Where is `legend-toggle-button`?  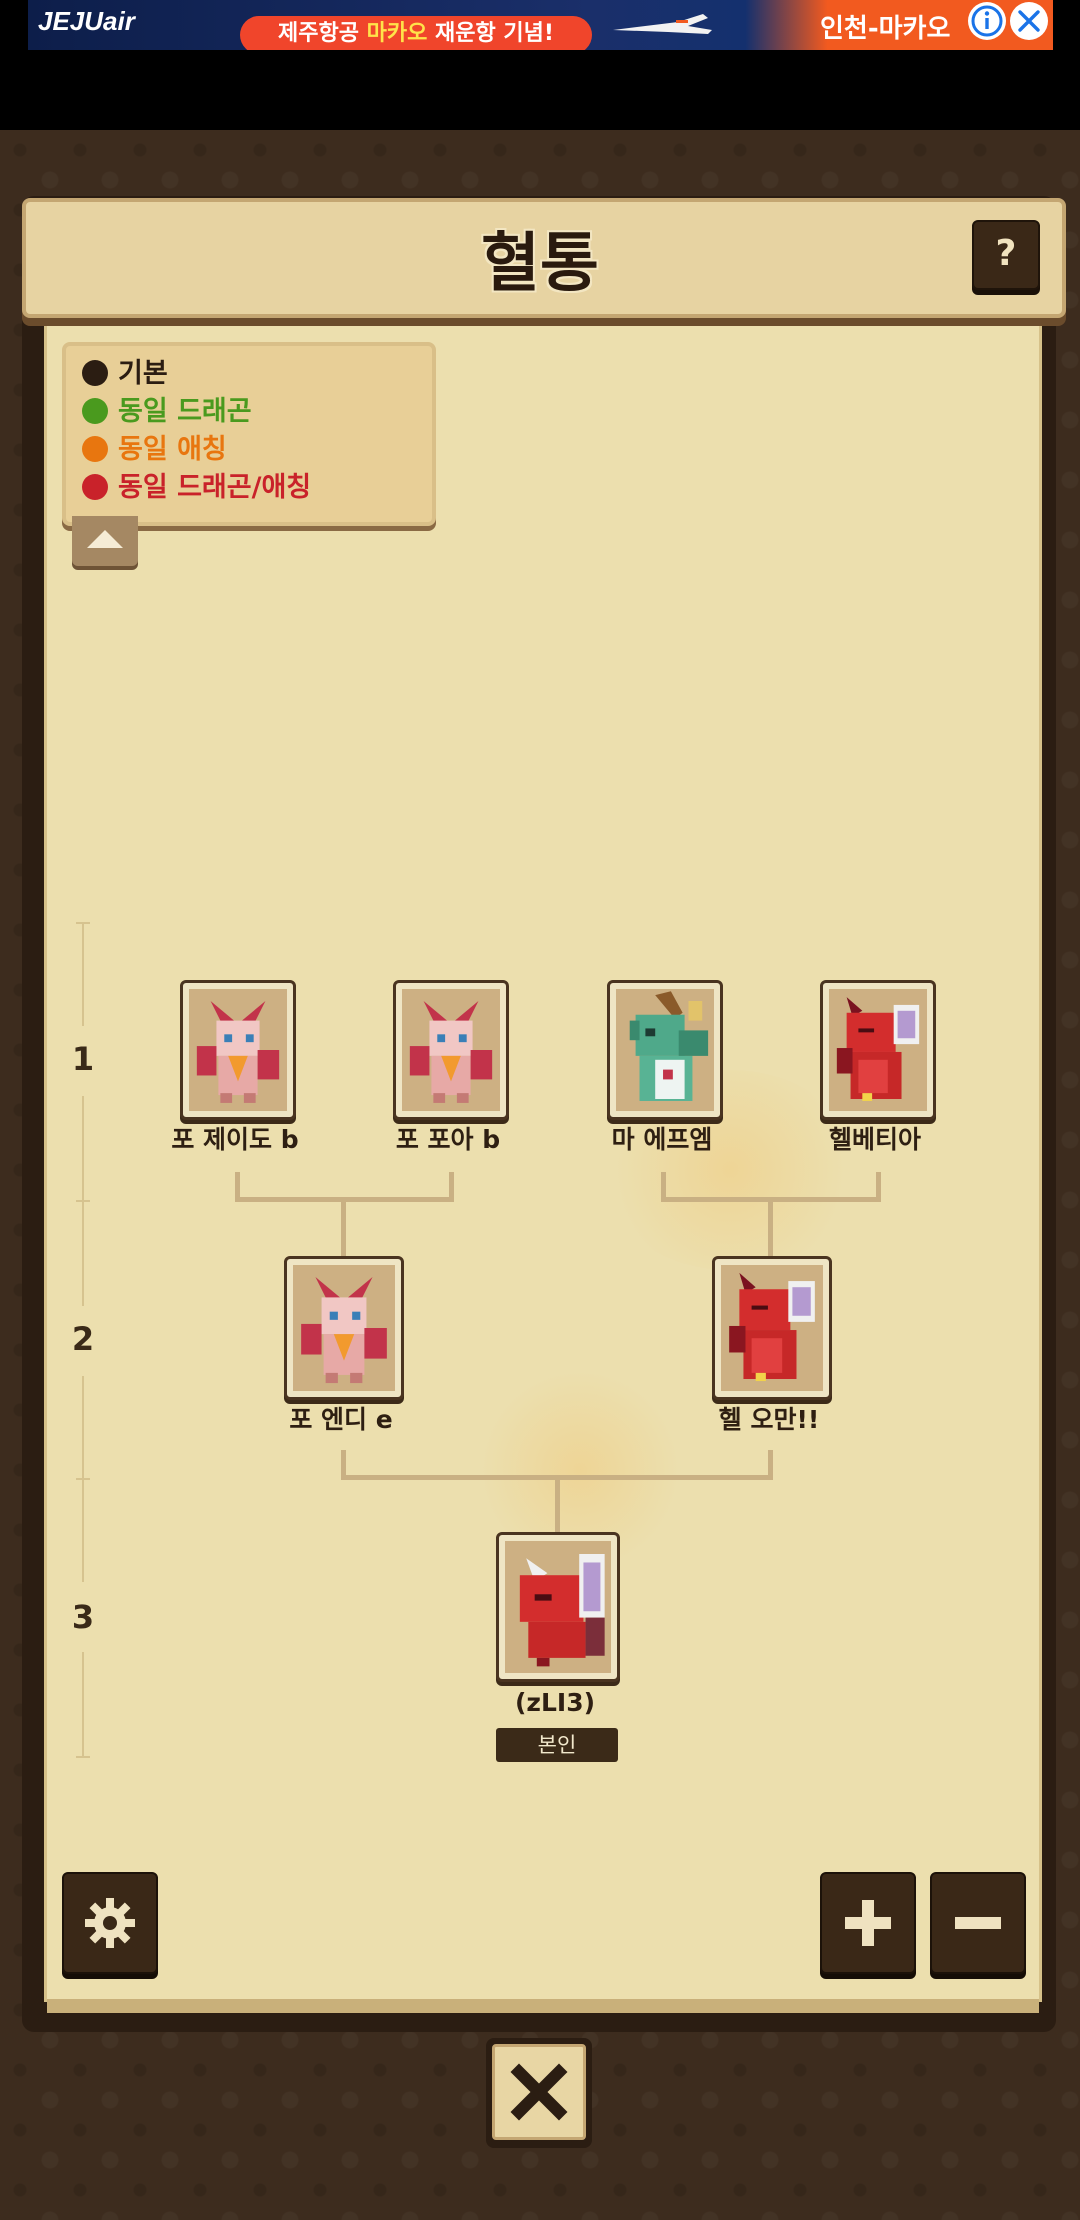 legend-toggle-button is located at coordinates (105, 541).